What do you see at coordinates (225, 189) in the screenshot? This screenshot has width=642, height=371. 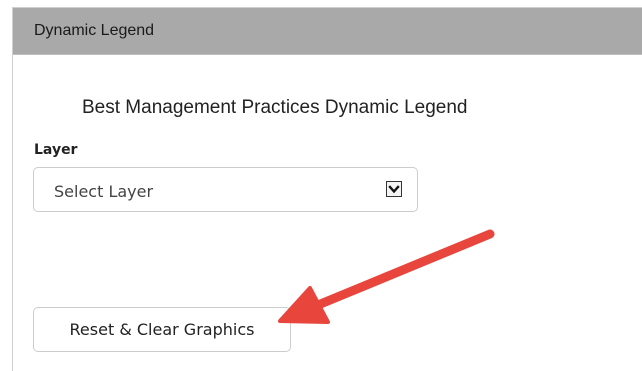 I see `layer-select: Select Layer` at bounding box center [225, 189].